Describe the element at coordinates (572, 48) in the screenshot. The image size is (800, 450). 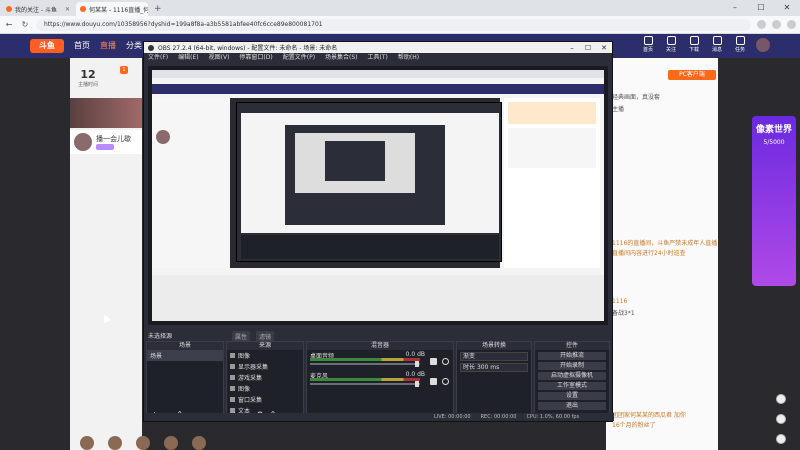
I see `obs-minimize-icon: –` at that location.